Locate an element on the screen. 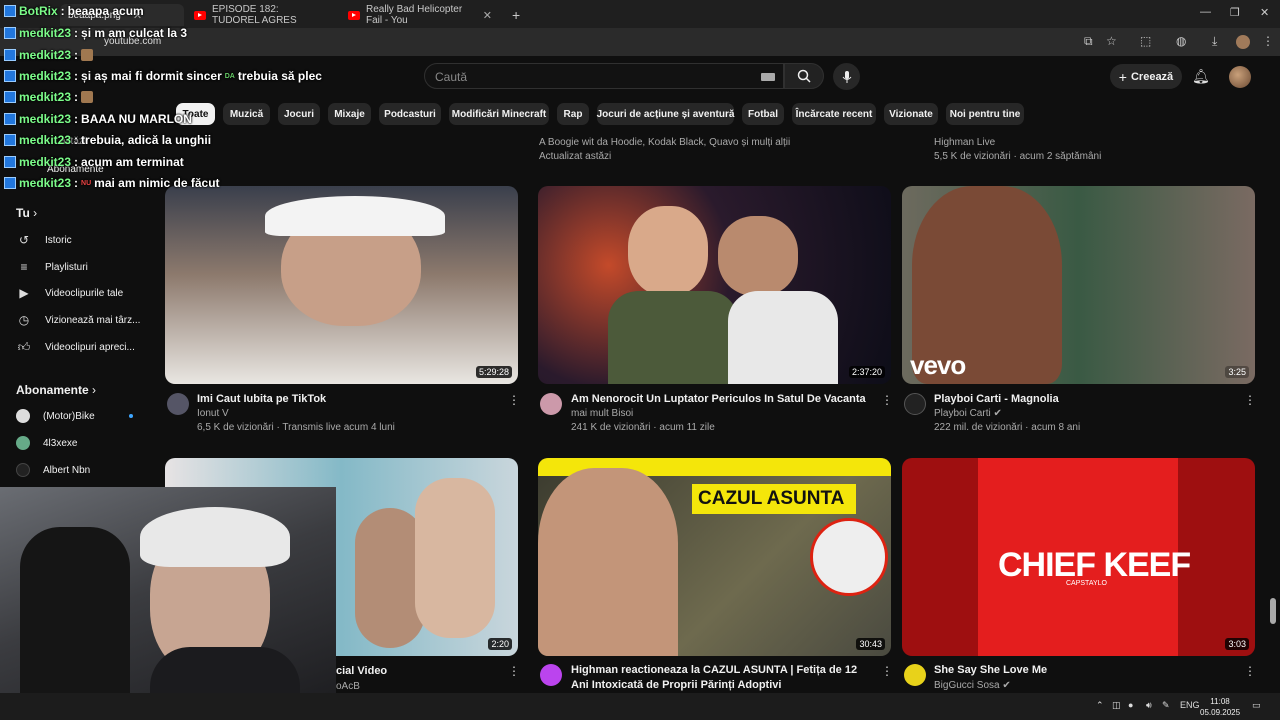 The image size is (1280, 720). chat-text: mai am nimic de făcut is located at coordinates (157, 183).